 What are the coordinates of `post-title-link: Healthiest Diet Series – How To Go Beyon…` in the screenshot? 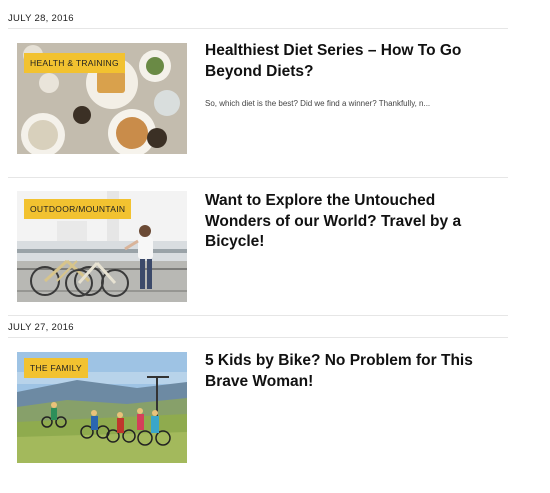 It's located at (345, 61).